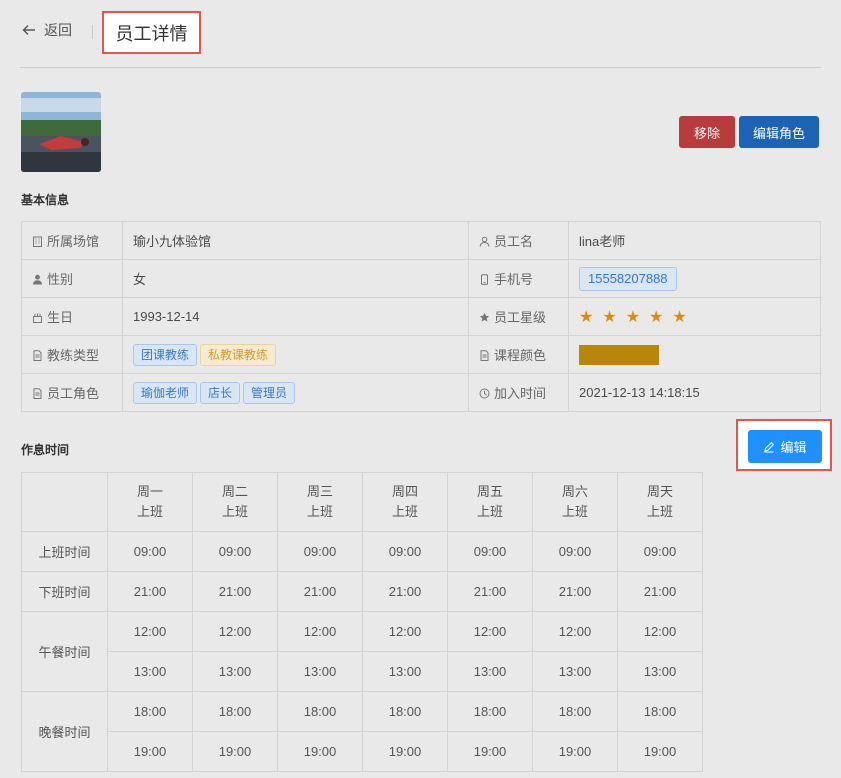 This screenshot has height=778, width=841. Describe the element at coordinates (60, 279) in the screenshot. I see `gender-label: 性别` at that location.